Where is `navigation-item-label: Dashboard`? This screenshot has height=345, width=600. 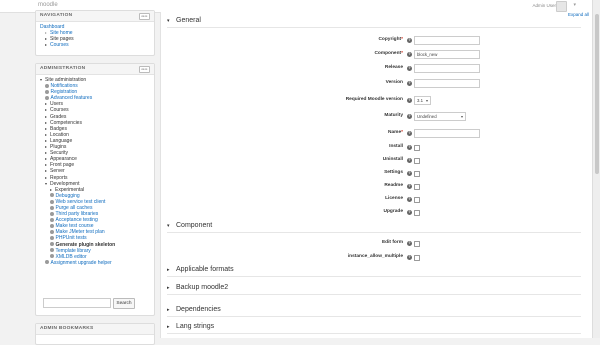
navigation-item-label: Dashboard is located at coordinates (52, 27).